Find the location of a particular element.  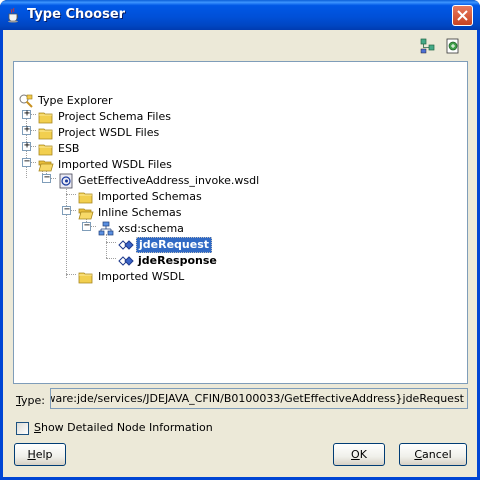

tree-item-label: Imported Schemas is located at coordinates (150, 196).